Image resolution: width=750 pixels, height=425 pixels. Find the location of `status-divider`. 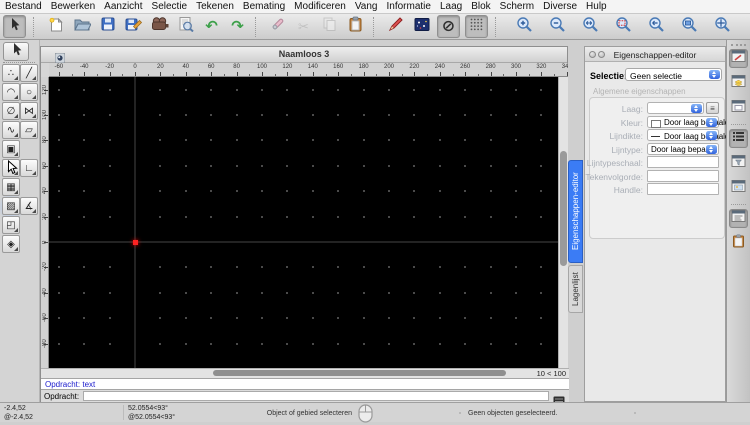

status-divider is located at coordinates (123, 412).